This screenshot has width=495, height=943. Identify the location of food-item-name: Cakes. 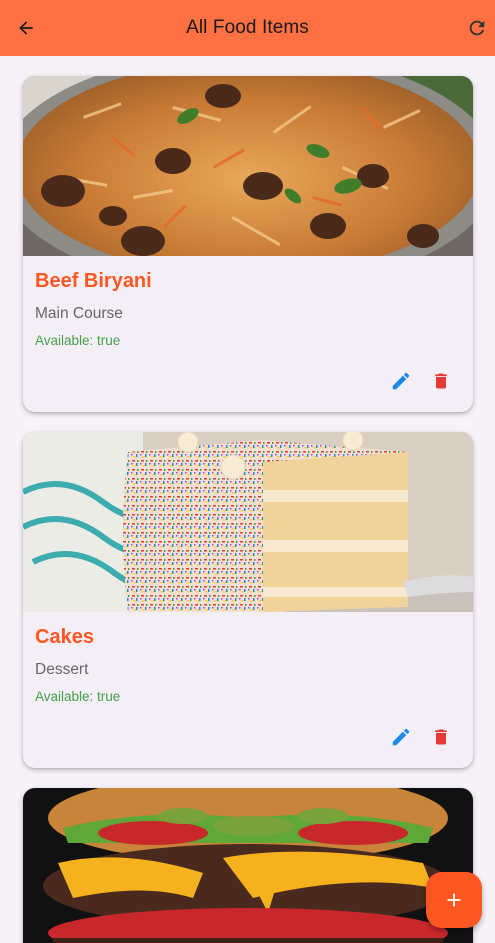
(64, 637).